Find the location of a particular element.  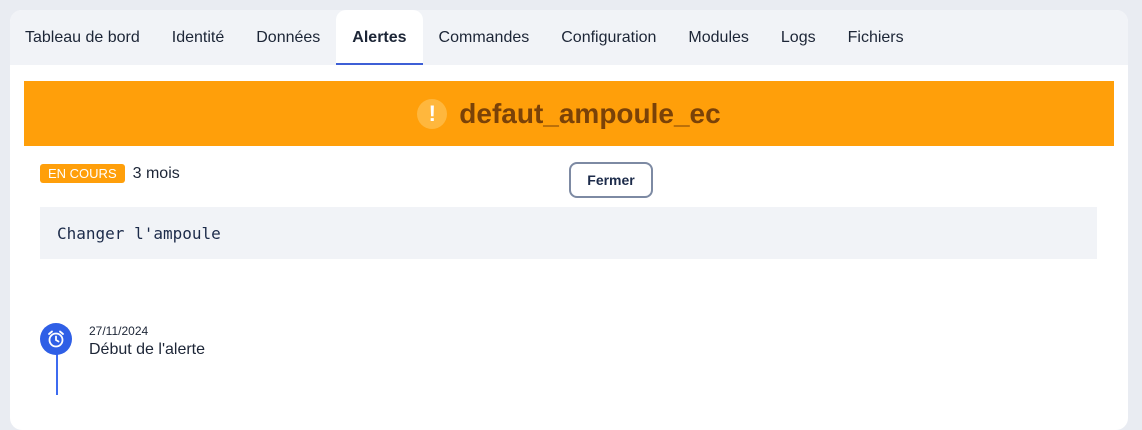

alert-banner: ! defaut_ampoule_ec is located at coordinates (569, 113).